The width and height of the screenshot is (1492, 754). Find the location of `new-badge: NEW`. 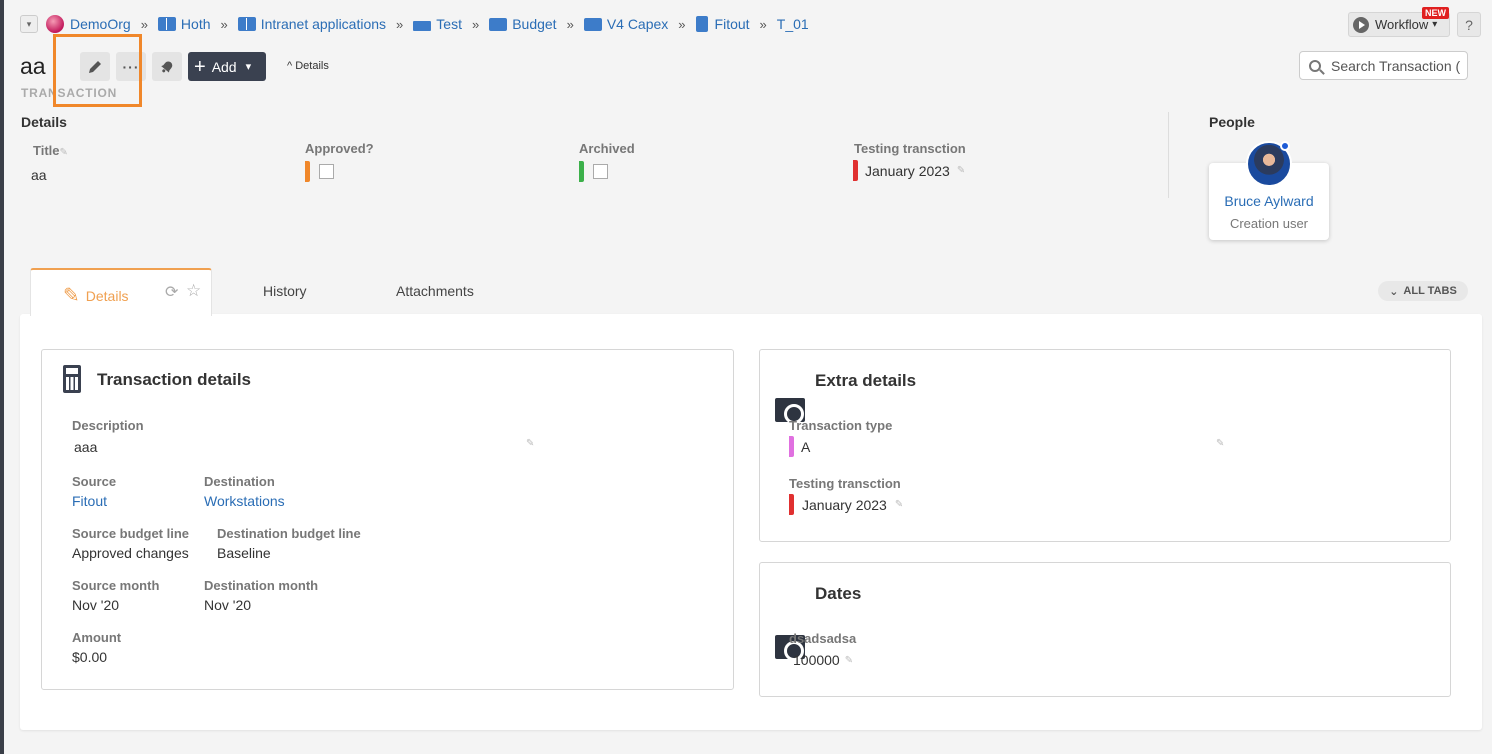

new-badge: NEW is located at coordinates (1435, 13).